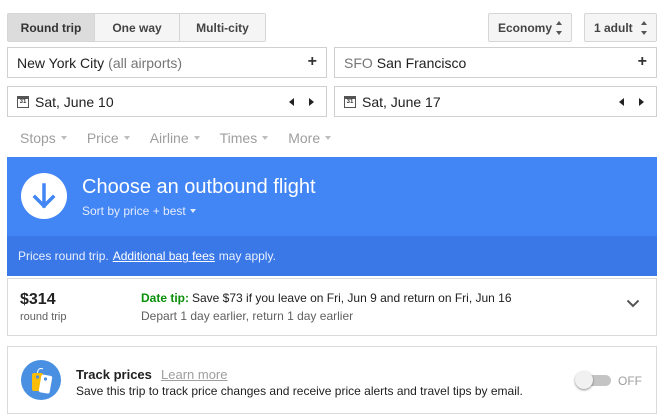 The height and width of the screenshot is (419, 672). What do you see at coordinates (41, 380) in the screenshot?
I see `price-tag-icon` at bounding box center [41, 380].